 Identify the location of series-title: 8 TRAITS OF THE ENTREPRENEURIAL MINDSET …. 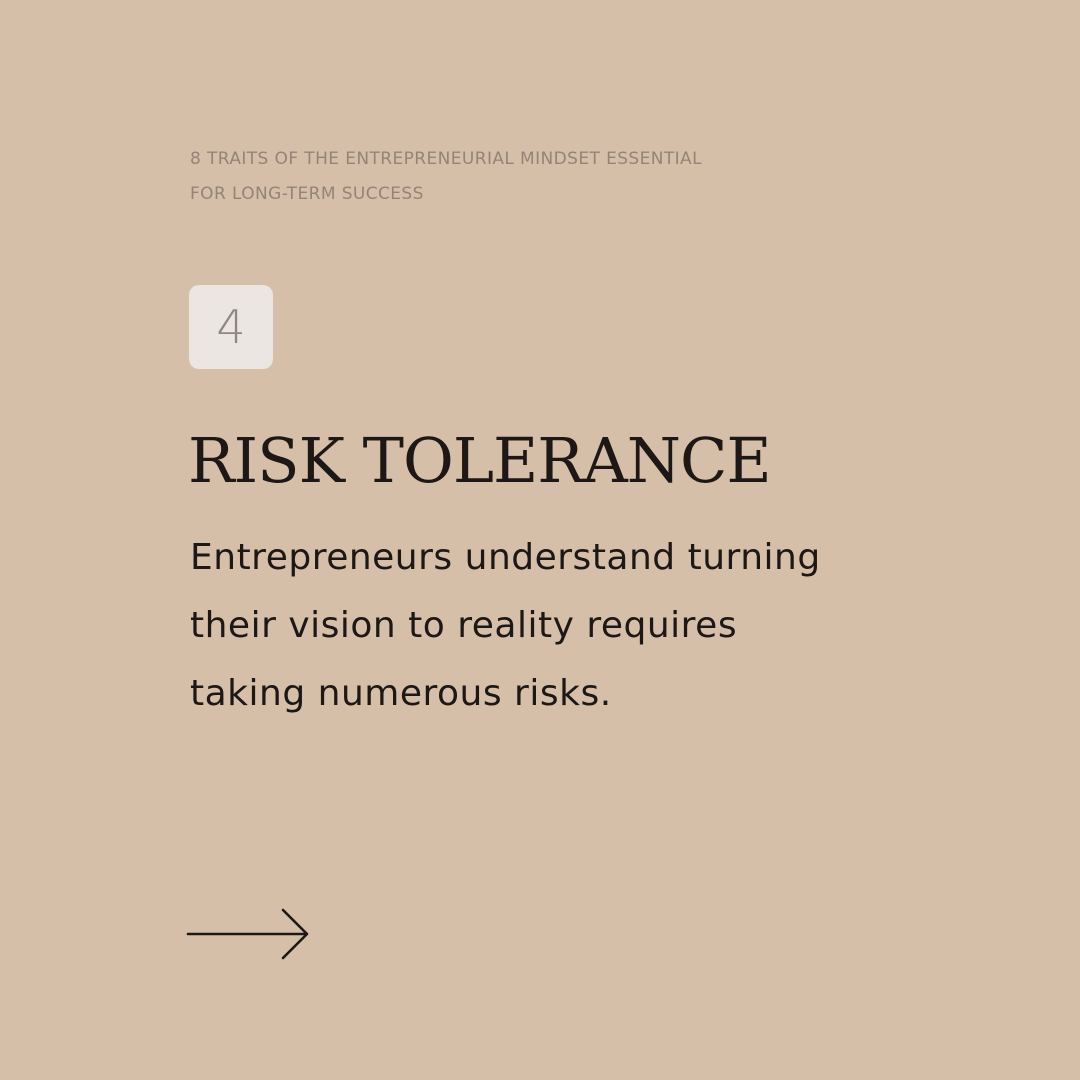
(500, 177).